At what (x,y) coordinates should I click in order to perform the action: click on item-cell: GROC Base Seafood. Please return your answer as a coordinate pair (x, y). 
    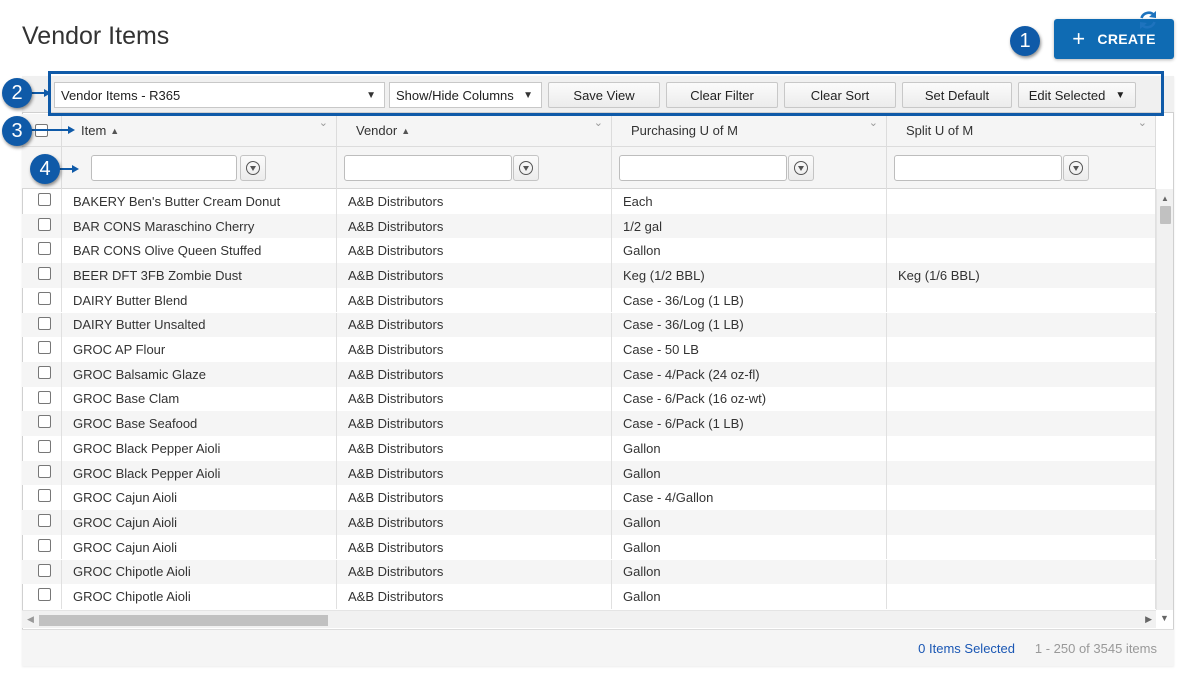
    Looking at the image, I should click on (199, 423).